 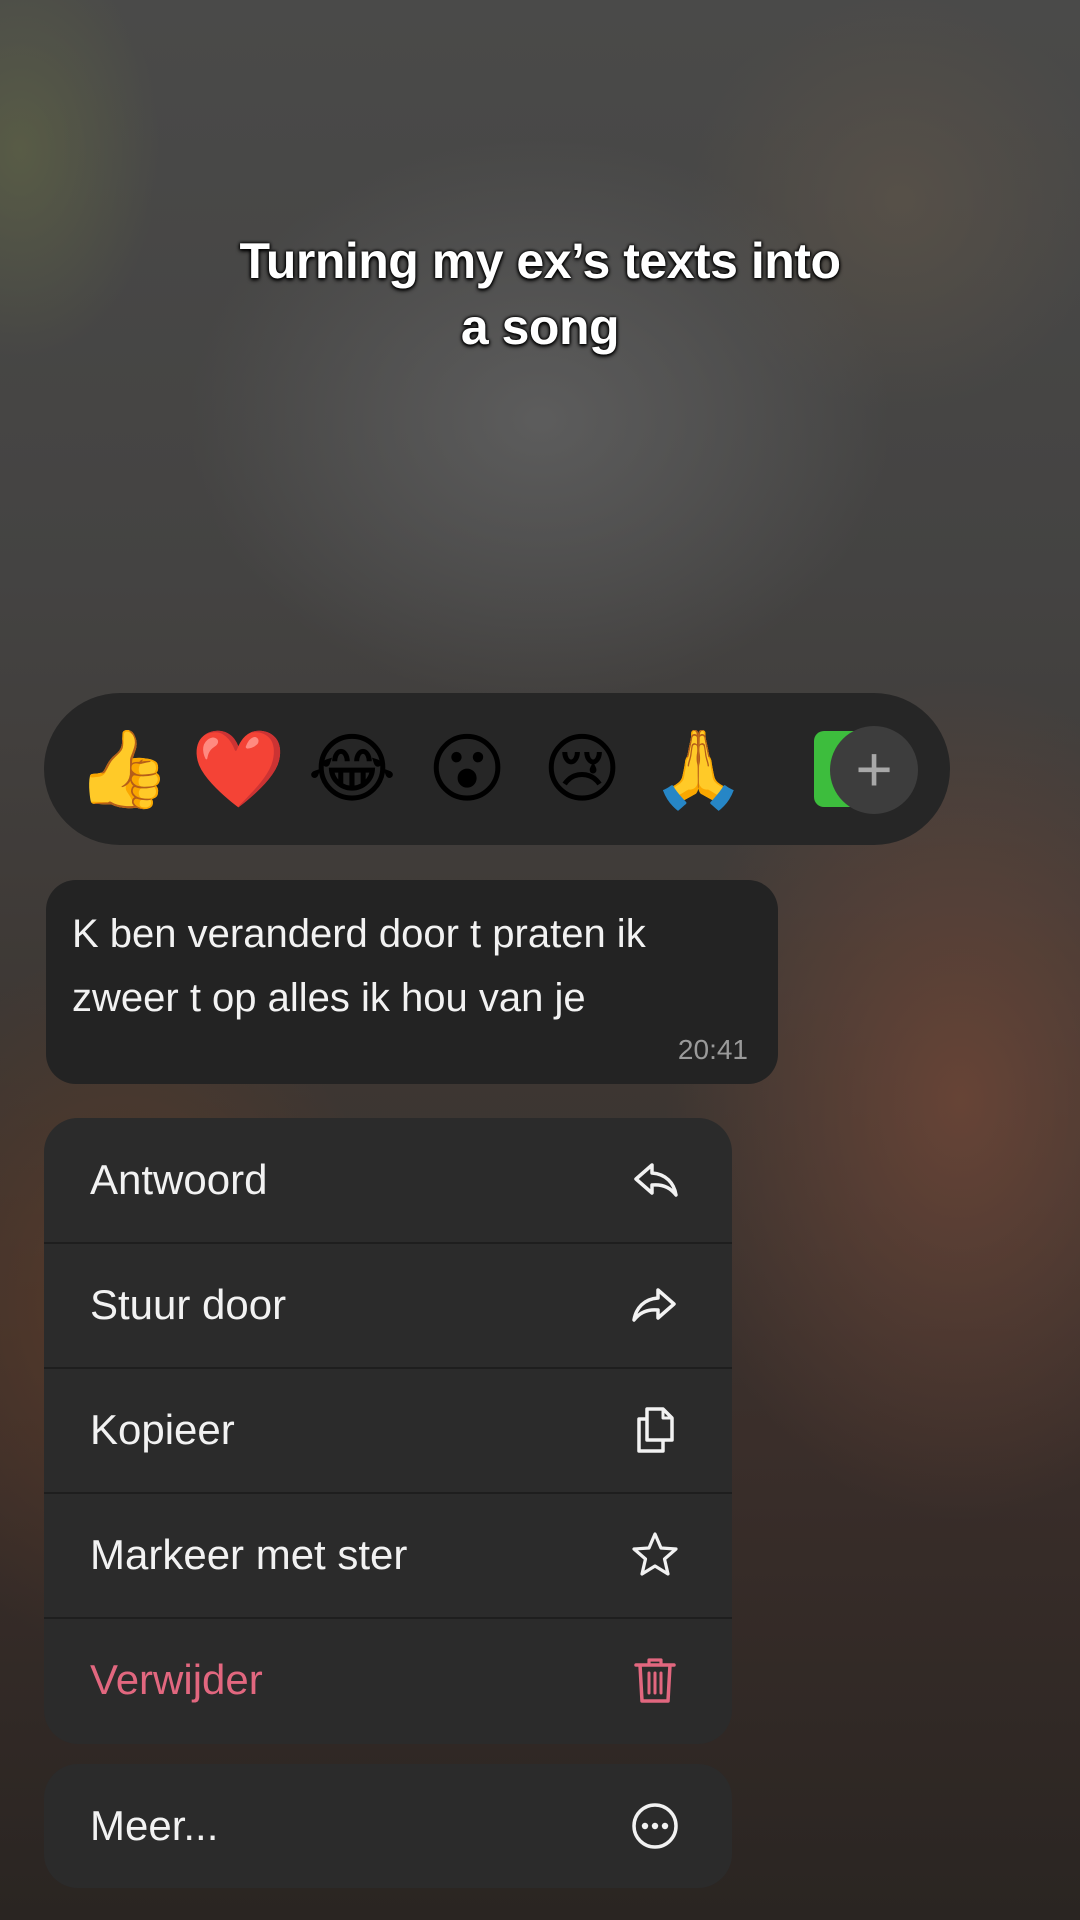 I want to click on video-caption: Turning my ex’s texts into a song, so click(x=540, y=294).